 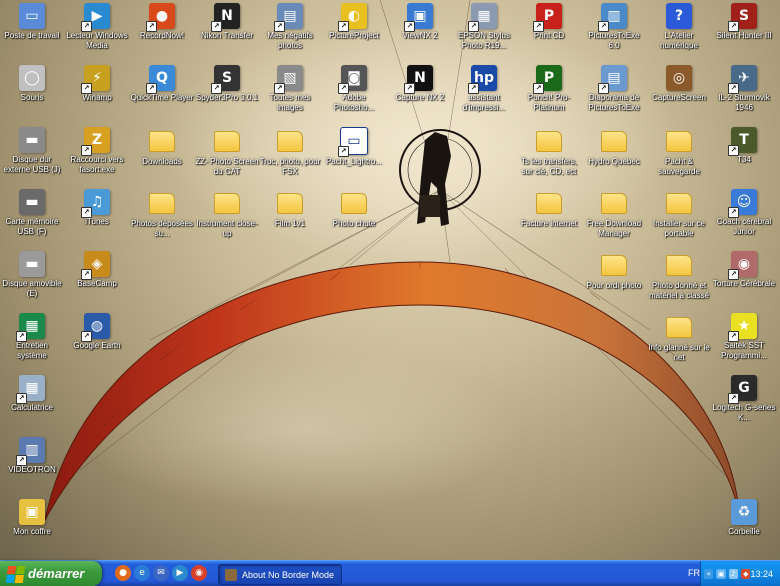 What do you see at coordinates (32, 226) in the screenshot?
I see `desktop-icon-label: Carte mémoire USB (F)` at bounding box center [32, 226].